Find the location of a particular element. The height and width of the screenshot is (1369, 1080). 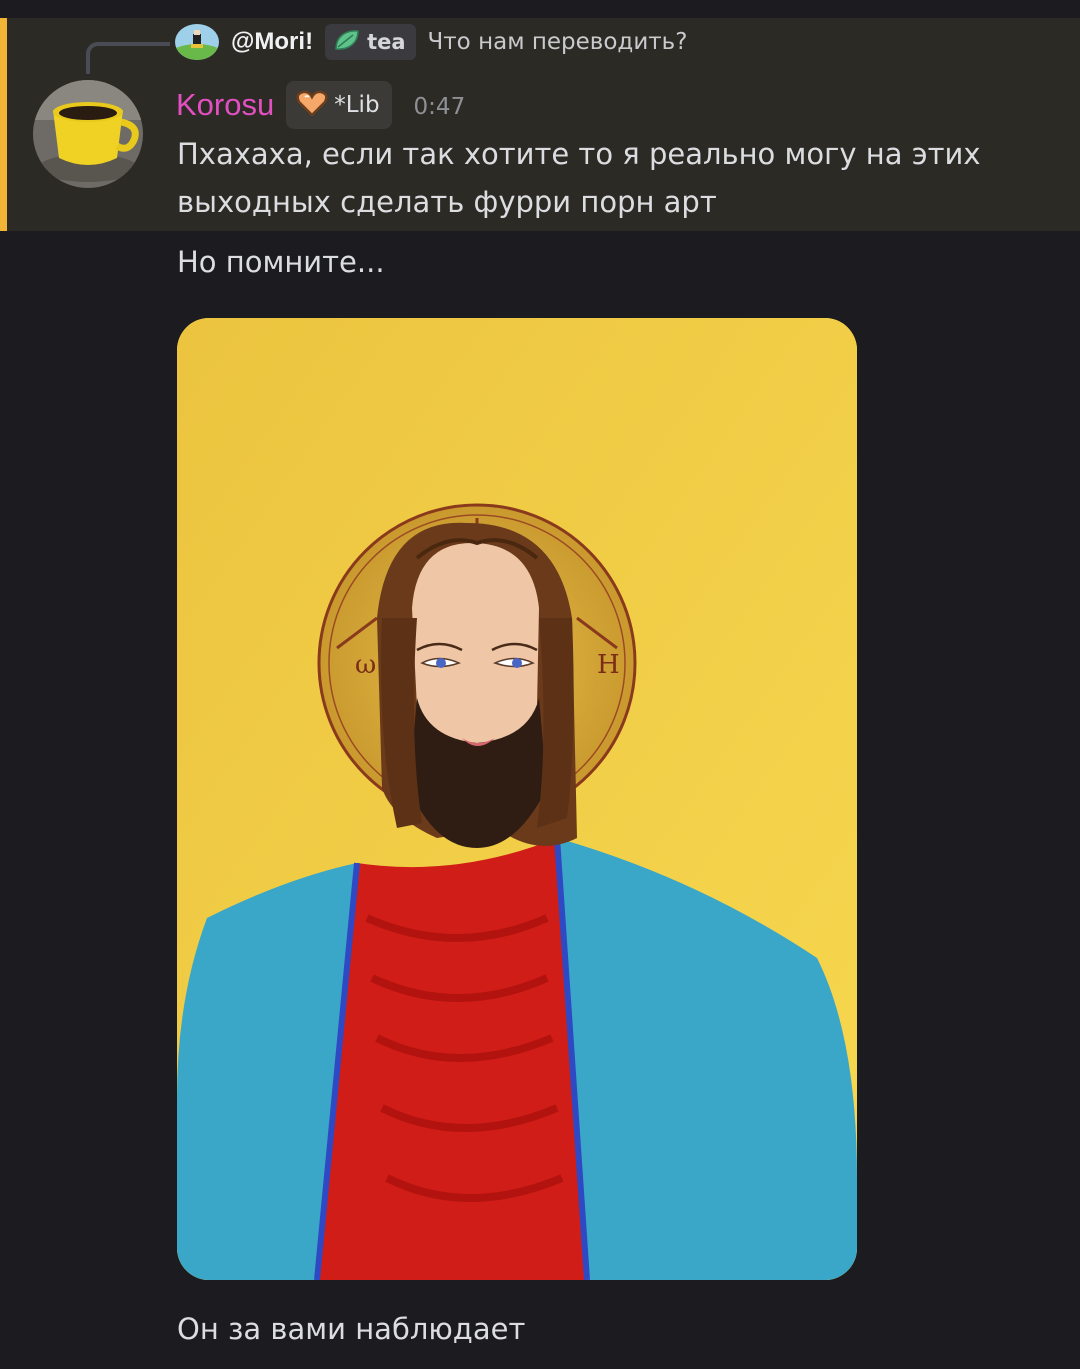

halo-right-glyph: Н is located at coordinates (608, 665).